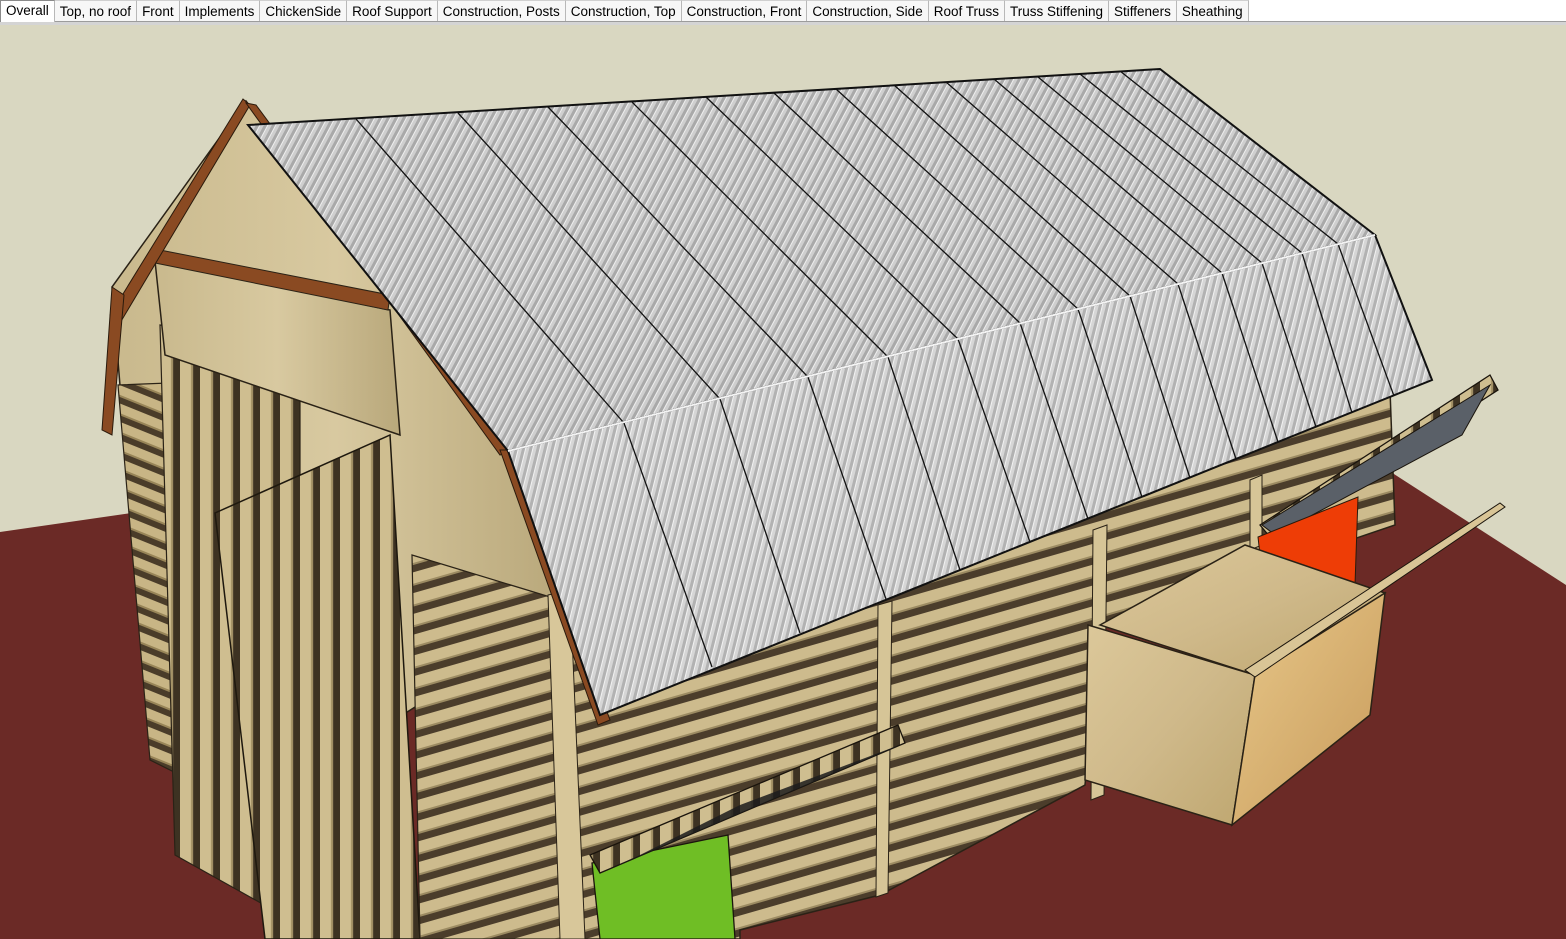  Describe the element at coordinates (868, 10) in the screenshot. I see `tab-construction-side: Construction, Side` at that location.